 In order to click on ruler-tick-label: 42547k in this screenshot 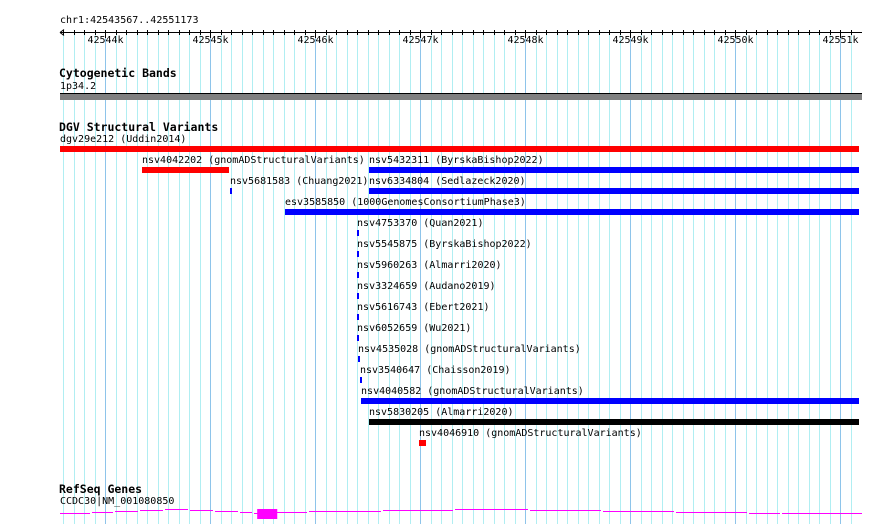, I will do `click(420, 40)`.